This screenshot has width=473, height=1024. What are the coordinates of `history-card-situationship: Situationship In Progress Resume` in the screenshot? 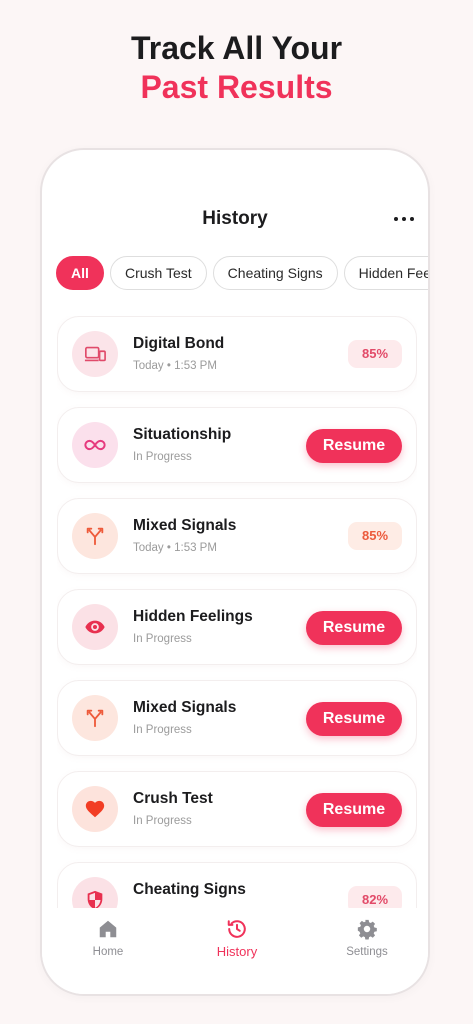 It's located at (237, 445).